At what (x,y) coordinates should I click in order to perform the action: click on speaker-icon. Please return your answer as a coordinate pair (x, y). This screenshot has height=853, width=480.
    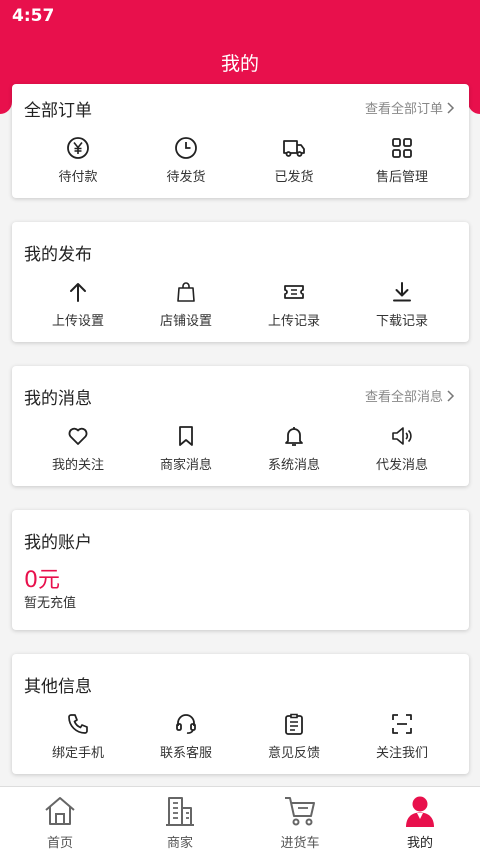
    Looking at the image, I should click on (402, 436).